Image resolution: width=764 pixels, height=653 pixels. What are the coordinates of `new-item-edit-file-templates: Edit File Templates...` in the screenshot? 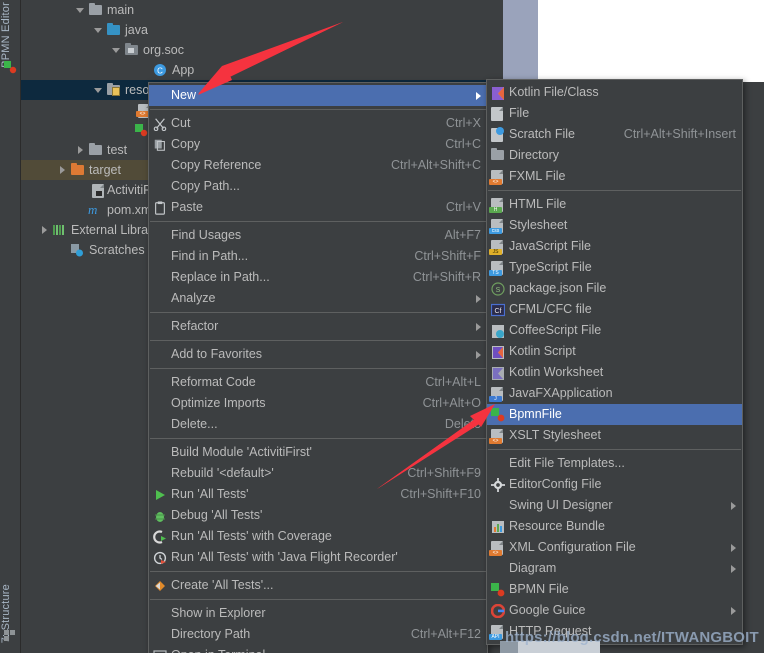 It's located at (614, 463).